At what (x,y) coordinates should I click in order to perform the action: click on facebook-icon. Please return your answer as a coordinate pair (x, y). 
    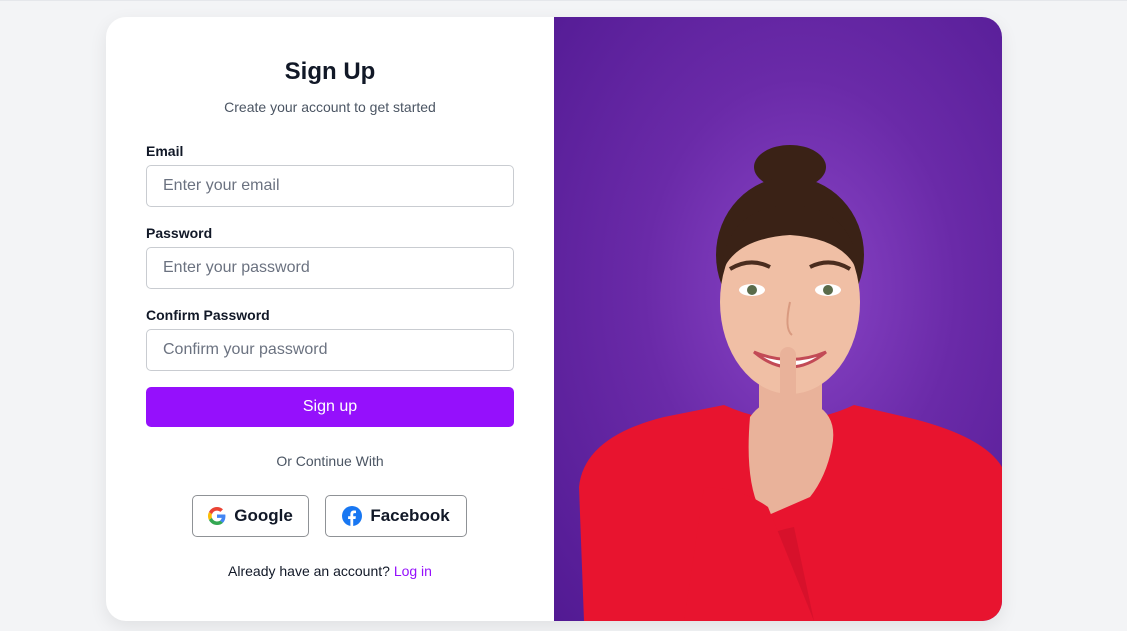
    Looking at the image, I should click on (352, 516).